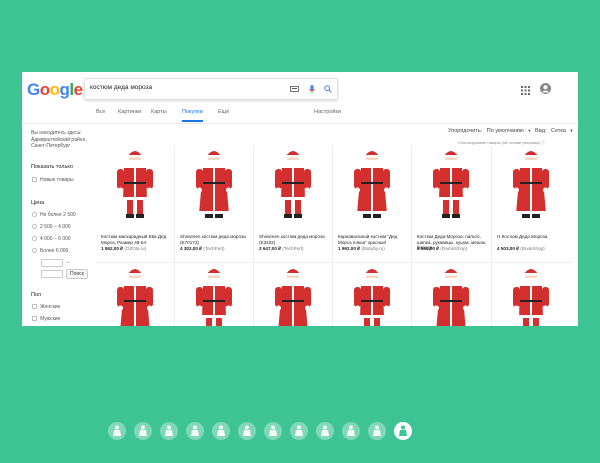  What do you see at coordinates (294, 89) in the screenshot?
I see `keyboard-icon` at bounding box center [294, 89].